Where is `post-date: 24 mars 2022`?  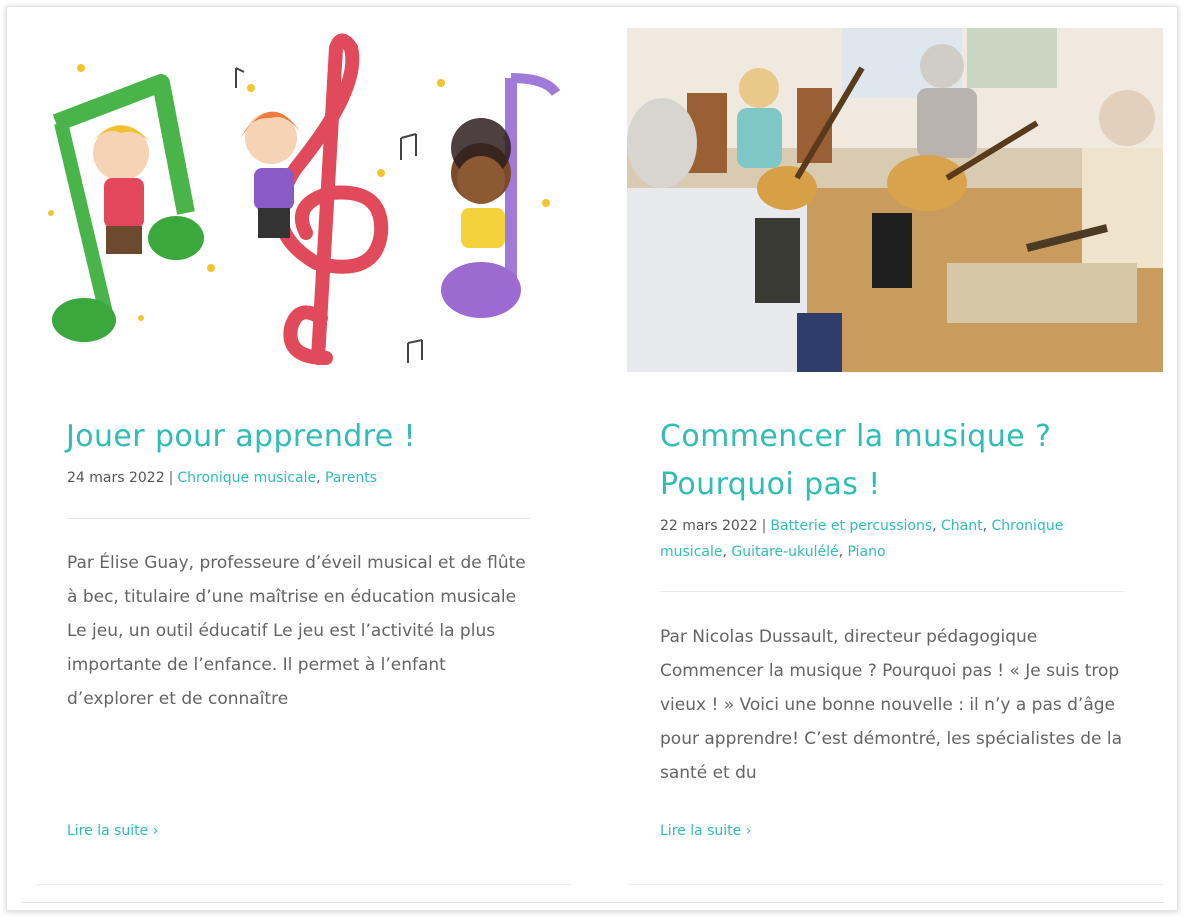
post-date: 24 mars 2022 is located at coordinates (116, 478).